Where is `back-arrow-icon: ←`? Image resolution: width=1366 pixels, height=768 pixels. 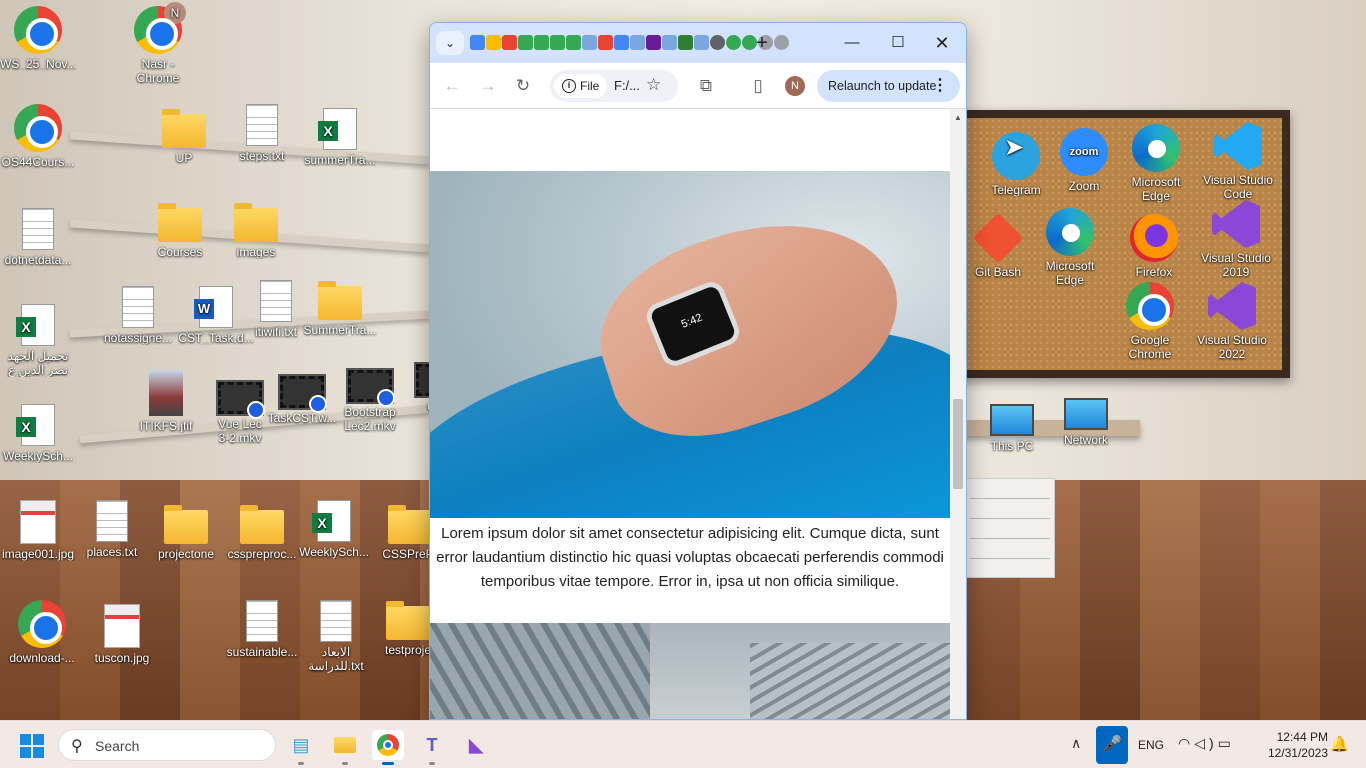
back-arrow-icon: ← is located at coordinates (452, 86).